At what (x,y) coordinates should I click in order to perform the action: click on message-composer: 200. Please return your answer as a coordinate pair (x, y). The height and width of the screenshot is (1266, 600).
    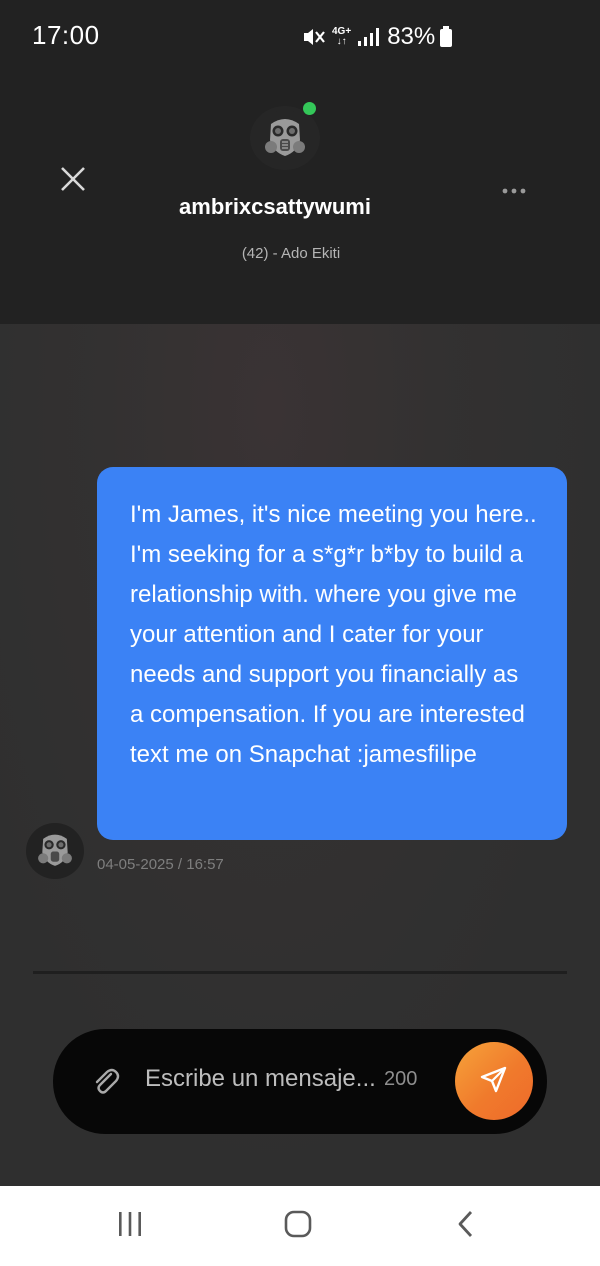
    Looking at the image, I should click on (300, 1081).